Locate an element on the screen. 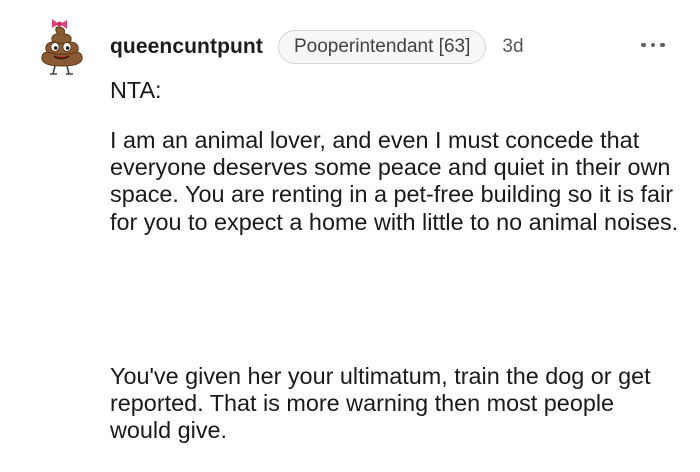 This screenshot has height=472, width=700. more-options-button is located at coordinates (653, 45).